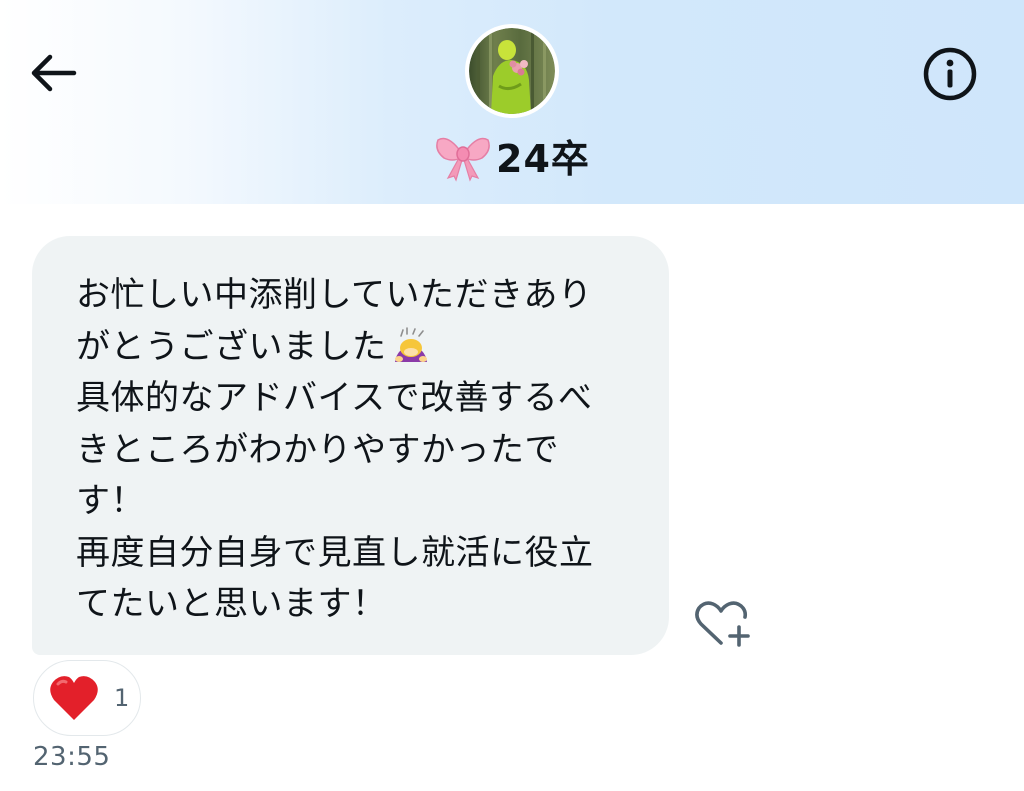 The width and height of the screenshot is (1024, 791). Describe the element at coordinates (72, 757) in the screenshot. I see `message-timestamp: 23:55` at that location.